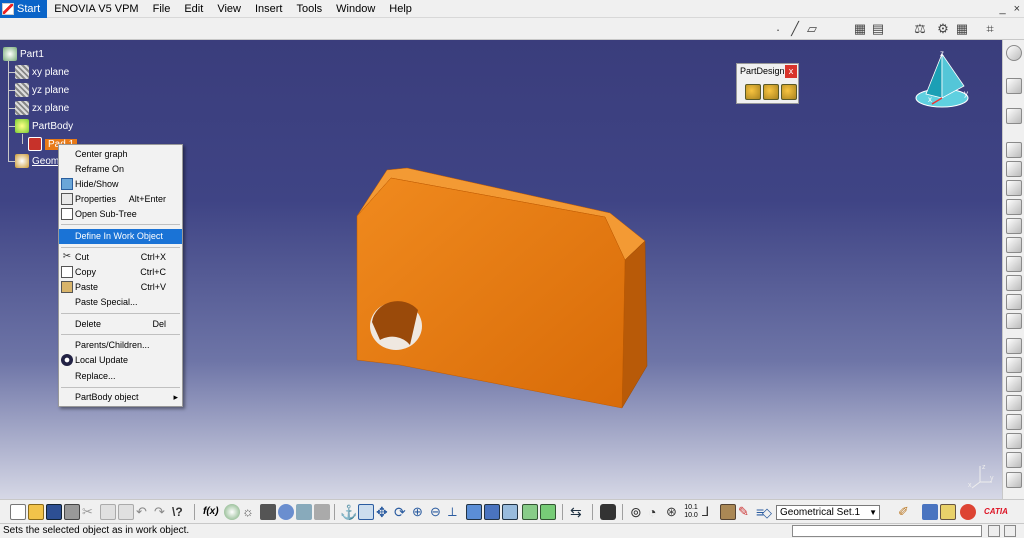 The width and height of the screenshot is (1024, 538). I want to click on menu-help: Help, so click(400, 9).